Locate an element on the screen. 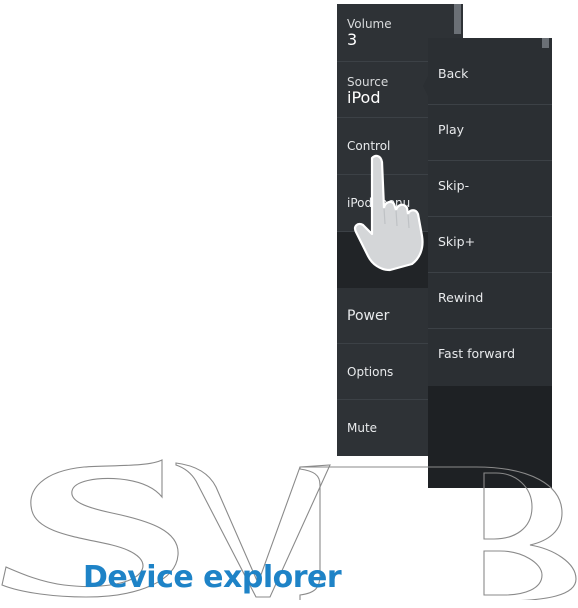 Image resolution: width=578 pixels, height=608 pixels. submenu-item-rewind: Rewind is located at coordinates (490, 300).